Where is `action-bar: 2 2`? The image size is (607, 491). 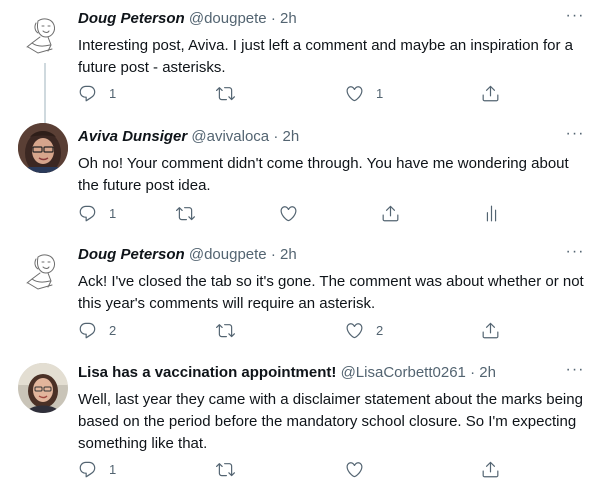
action-bar: 2 2 is located at coordinates (303, 330).